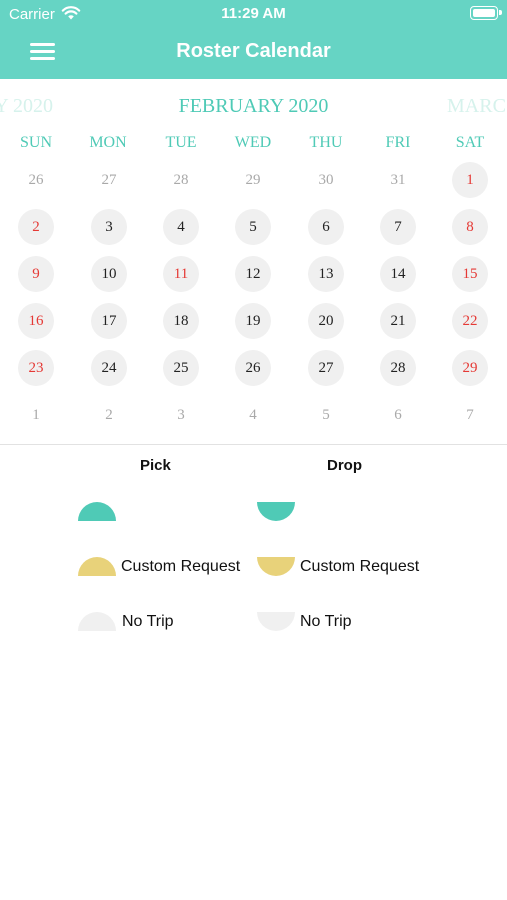 This screenshot has width=507, height=900. What do you see at coordinates (326, 274) in the screenshot?
I see `calendar-day: 13` at bounding box center [326, 274].